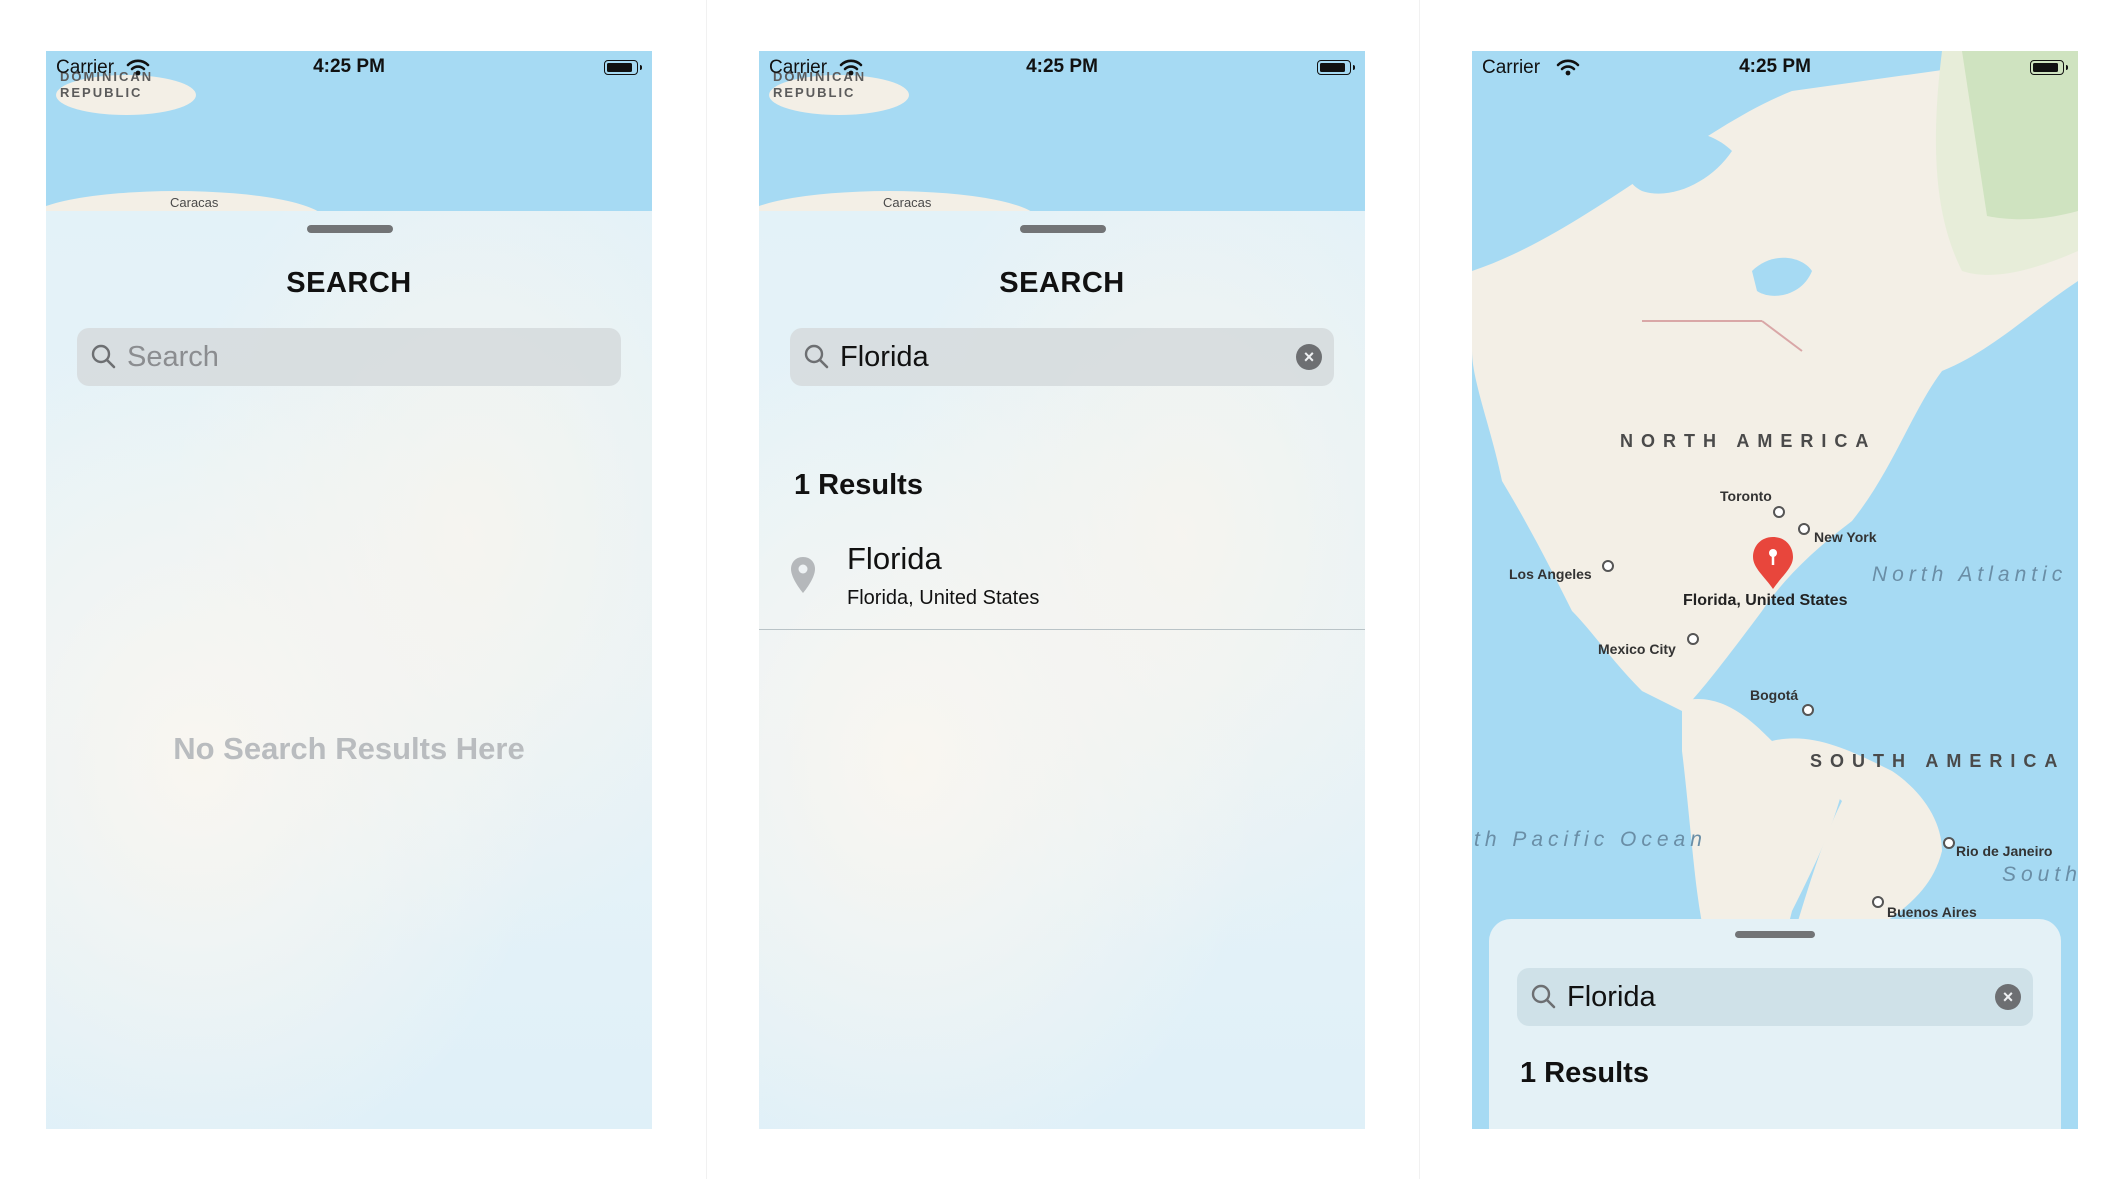 The width and height of the screenshot is (2124, 1179). What do you see at coordinates (1590, 839) in the screenshot?
I see `map-label-south-pacific: th Pacific Ocean` at bounding box center [1590, 839].